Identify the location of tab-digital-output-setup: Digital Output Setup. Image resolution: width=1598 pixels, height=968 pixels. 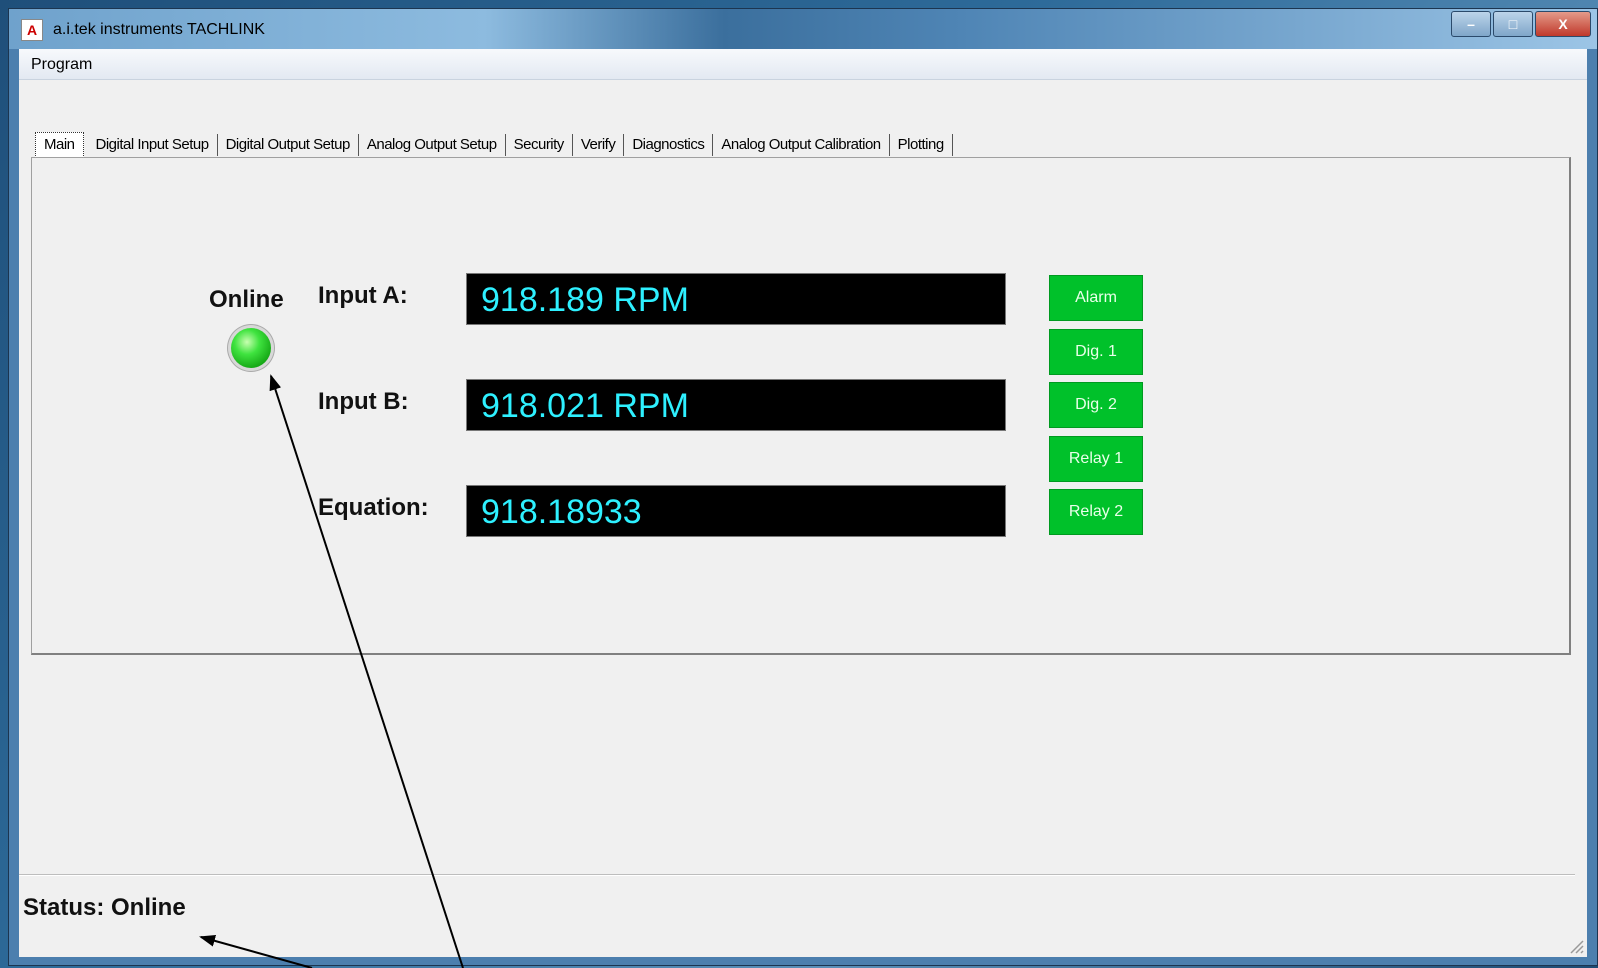
(288, 145).